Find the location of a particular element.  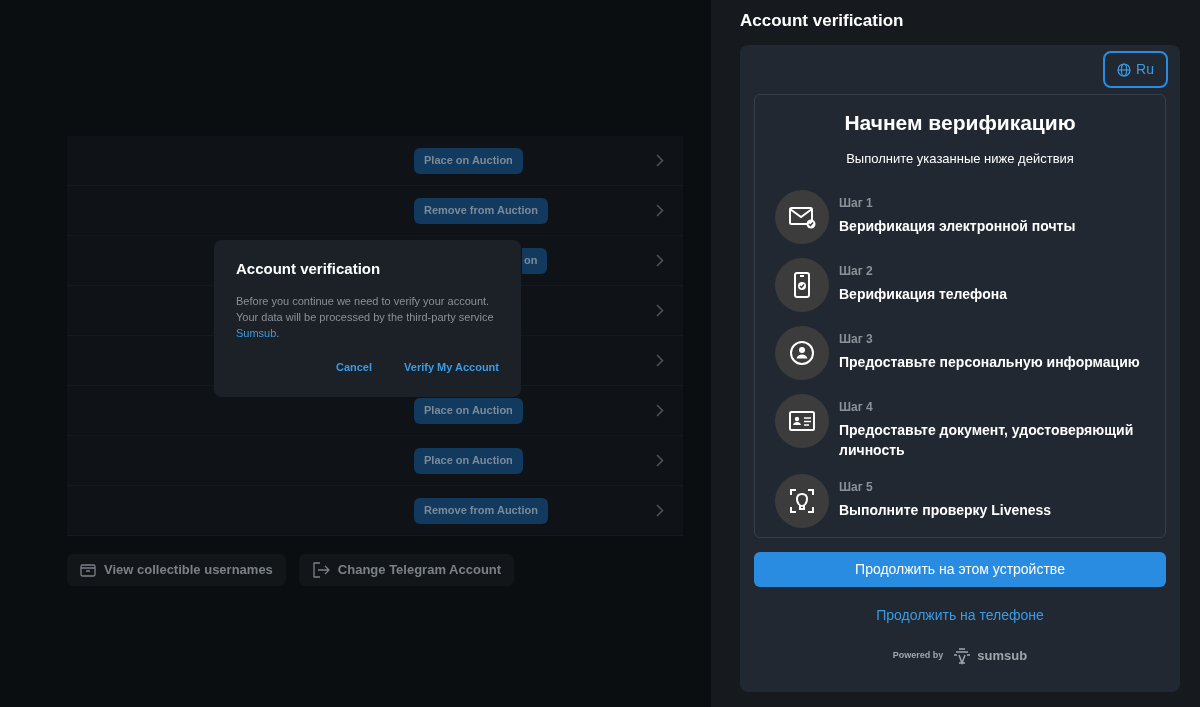

step-label: Шаг 1 is located at coordinates (856, 203).